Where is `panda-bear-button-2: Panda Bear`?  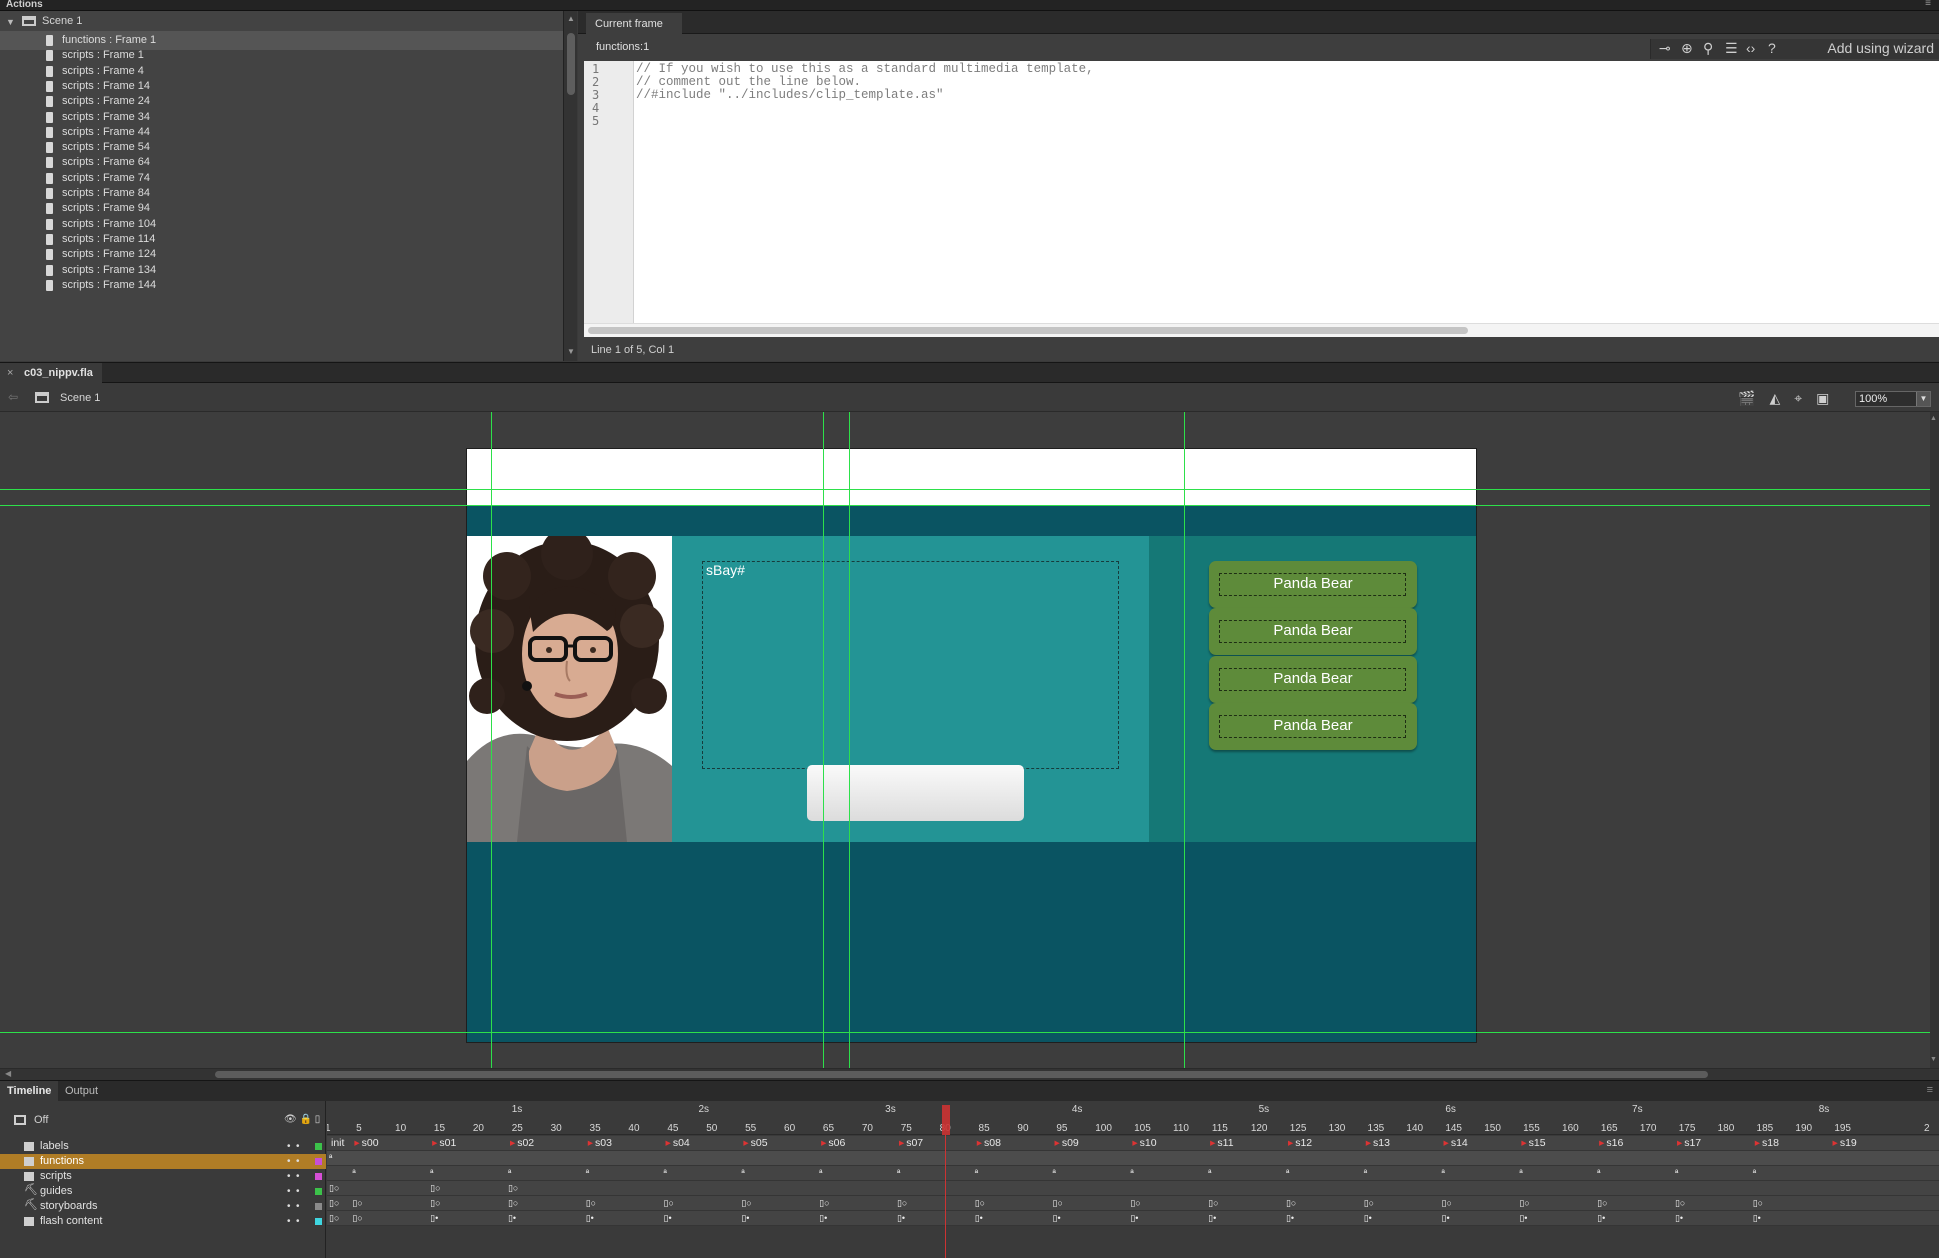
panda-bear-button-2: Panda Bear is located at coordinates (1313, 631).